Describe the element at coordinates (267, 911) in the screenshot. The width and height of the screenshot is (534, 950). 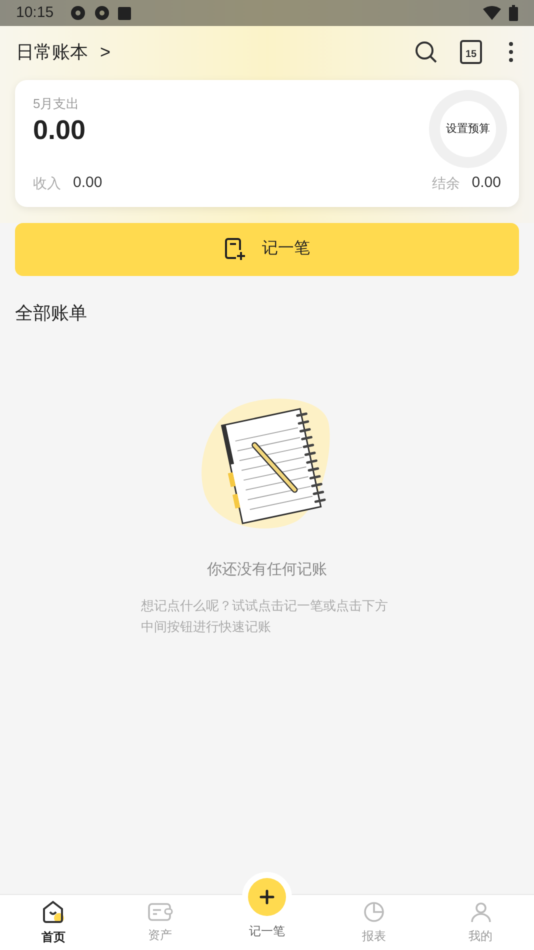
I see `add-tab: 记一笔` at that location.